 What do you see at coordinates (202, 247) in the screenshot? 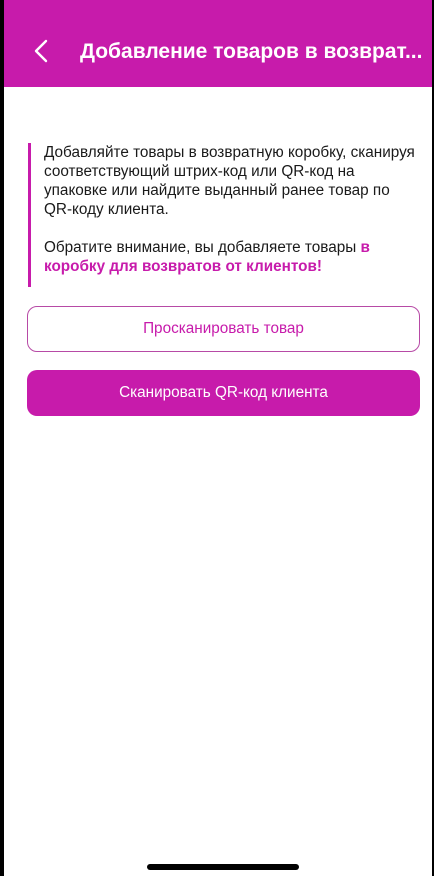
I see `notice-warning-text: Обратите внимание, вы добавляете товары` at bounding box center [202, 247].